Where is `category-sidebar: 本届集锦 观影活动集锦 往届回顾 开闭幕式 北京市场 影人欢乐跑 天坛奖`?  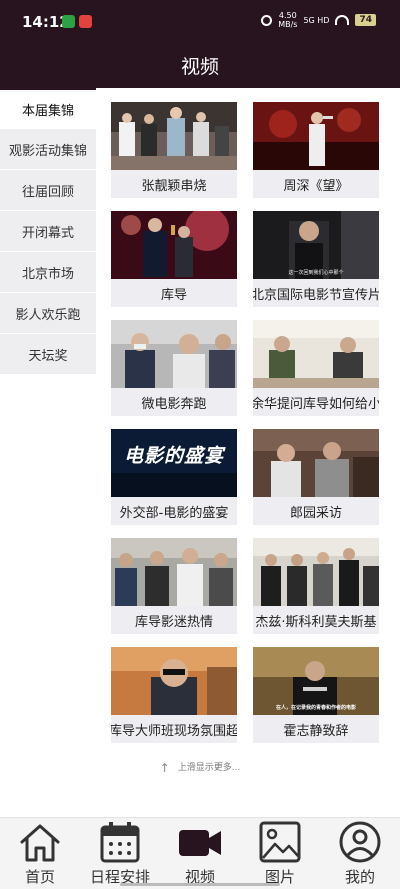
category-sidebar: 本届集锦 观影活动集锦 往届回顾 开闭幕式 北京市场 影人欢乐跑 天坛奖 is located at coordinates (48, 231).